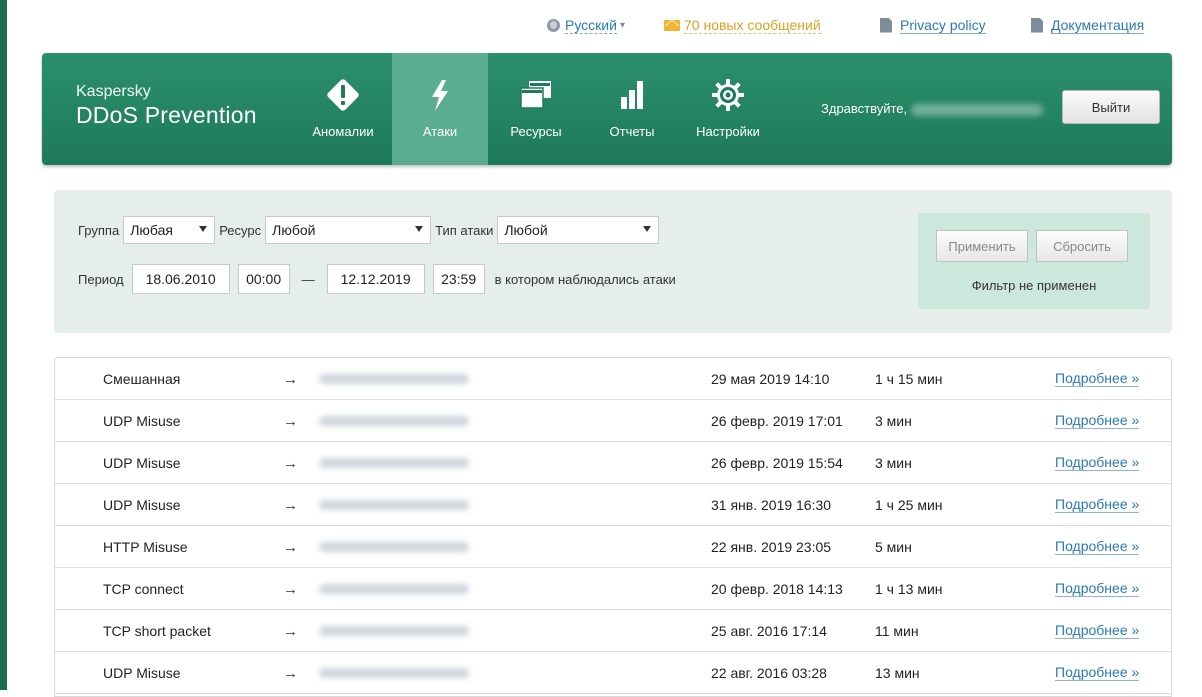 The image size is (1202, 697). I want to click on nav-item-anomalies: Аномалии, so click(343, 109).